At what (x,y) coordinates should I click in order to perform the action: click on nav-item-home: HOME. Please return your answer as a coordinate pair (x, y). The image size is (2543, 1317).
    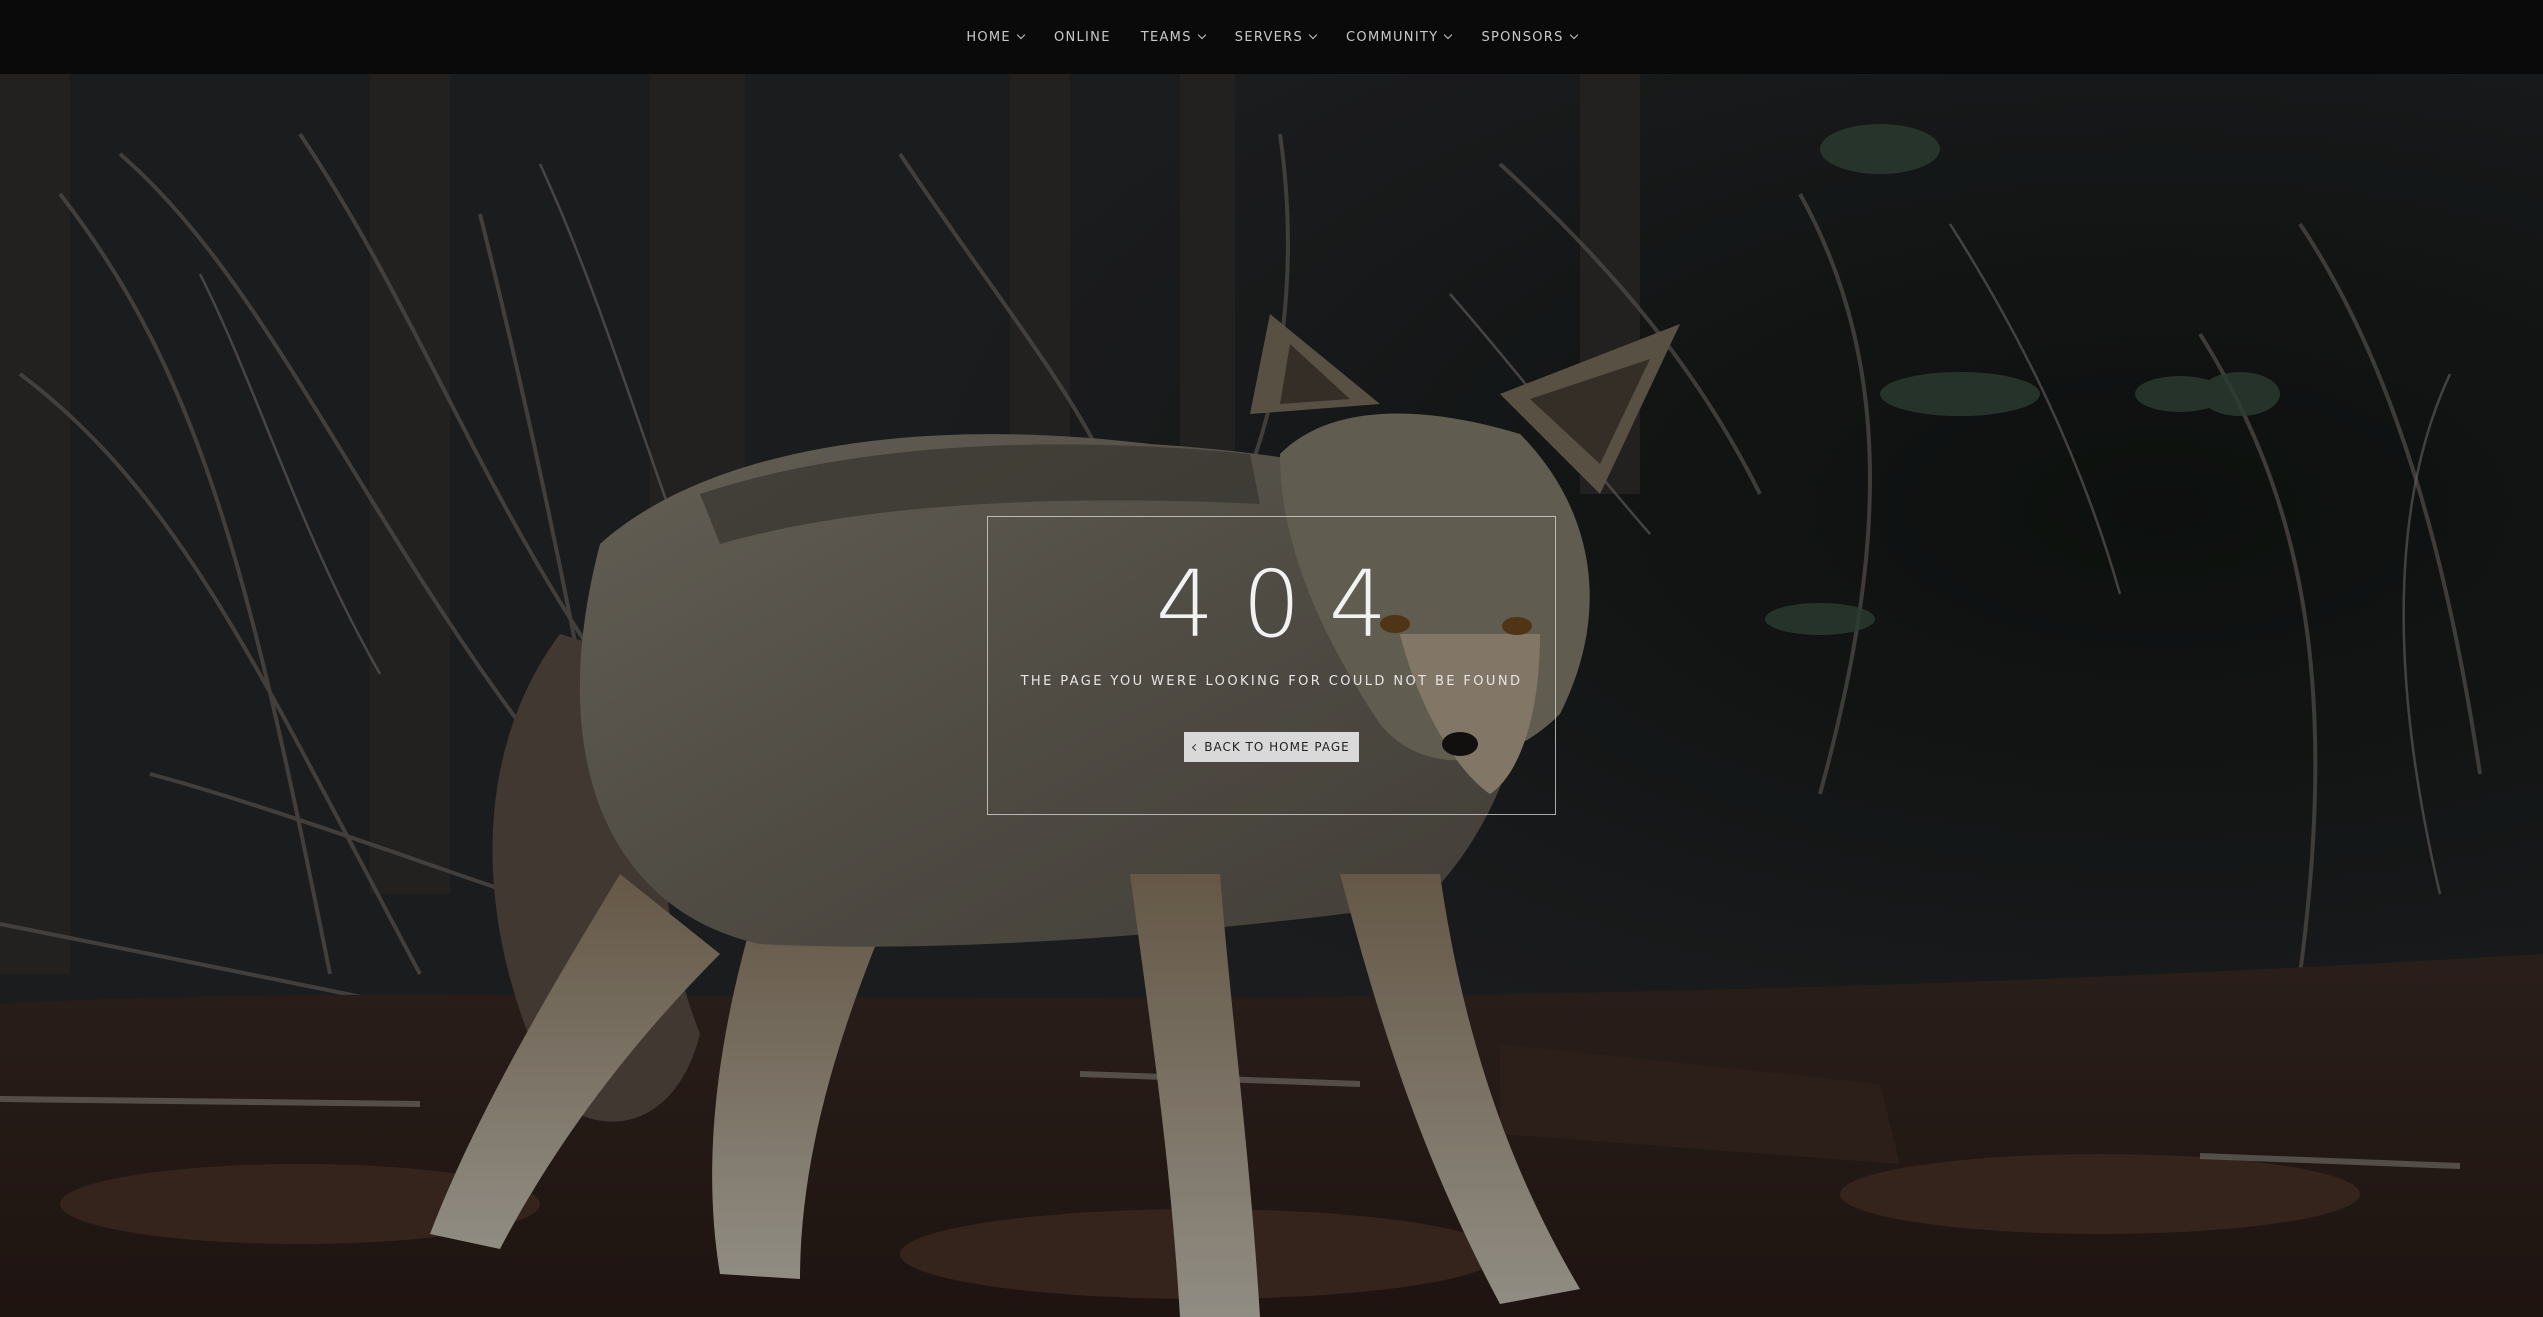
    Looking at the image, I should click on (995, 37).